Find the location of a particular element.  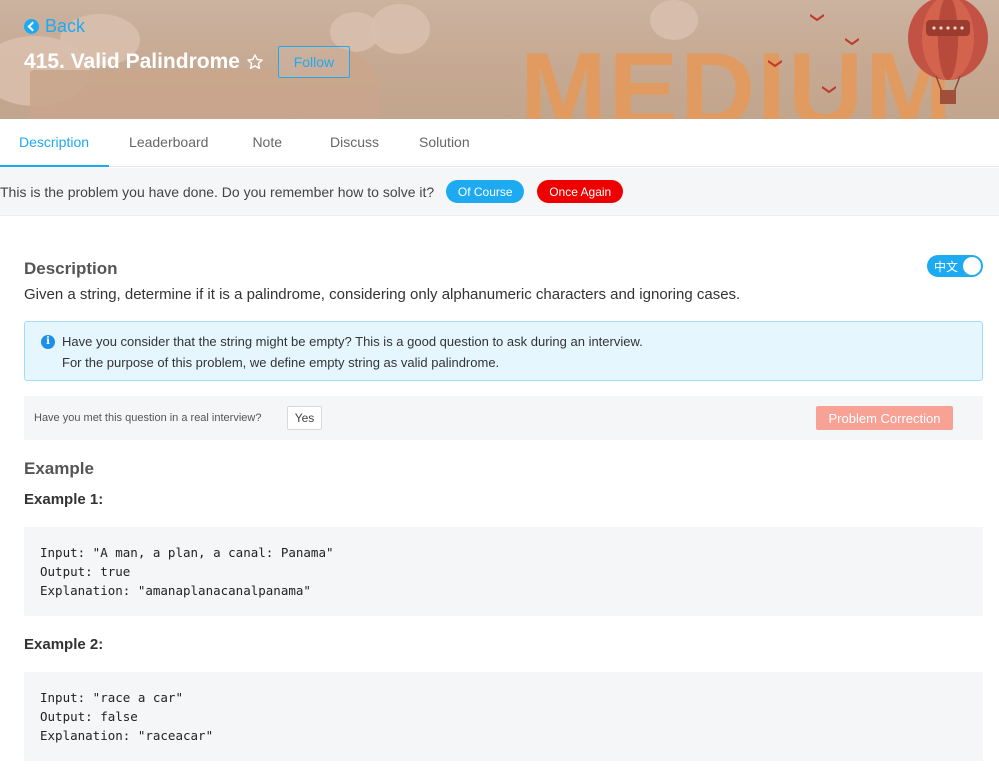

example-1-title: Example 1: is located at coordinates (64, 499).